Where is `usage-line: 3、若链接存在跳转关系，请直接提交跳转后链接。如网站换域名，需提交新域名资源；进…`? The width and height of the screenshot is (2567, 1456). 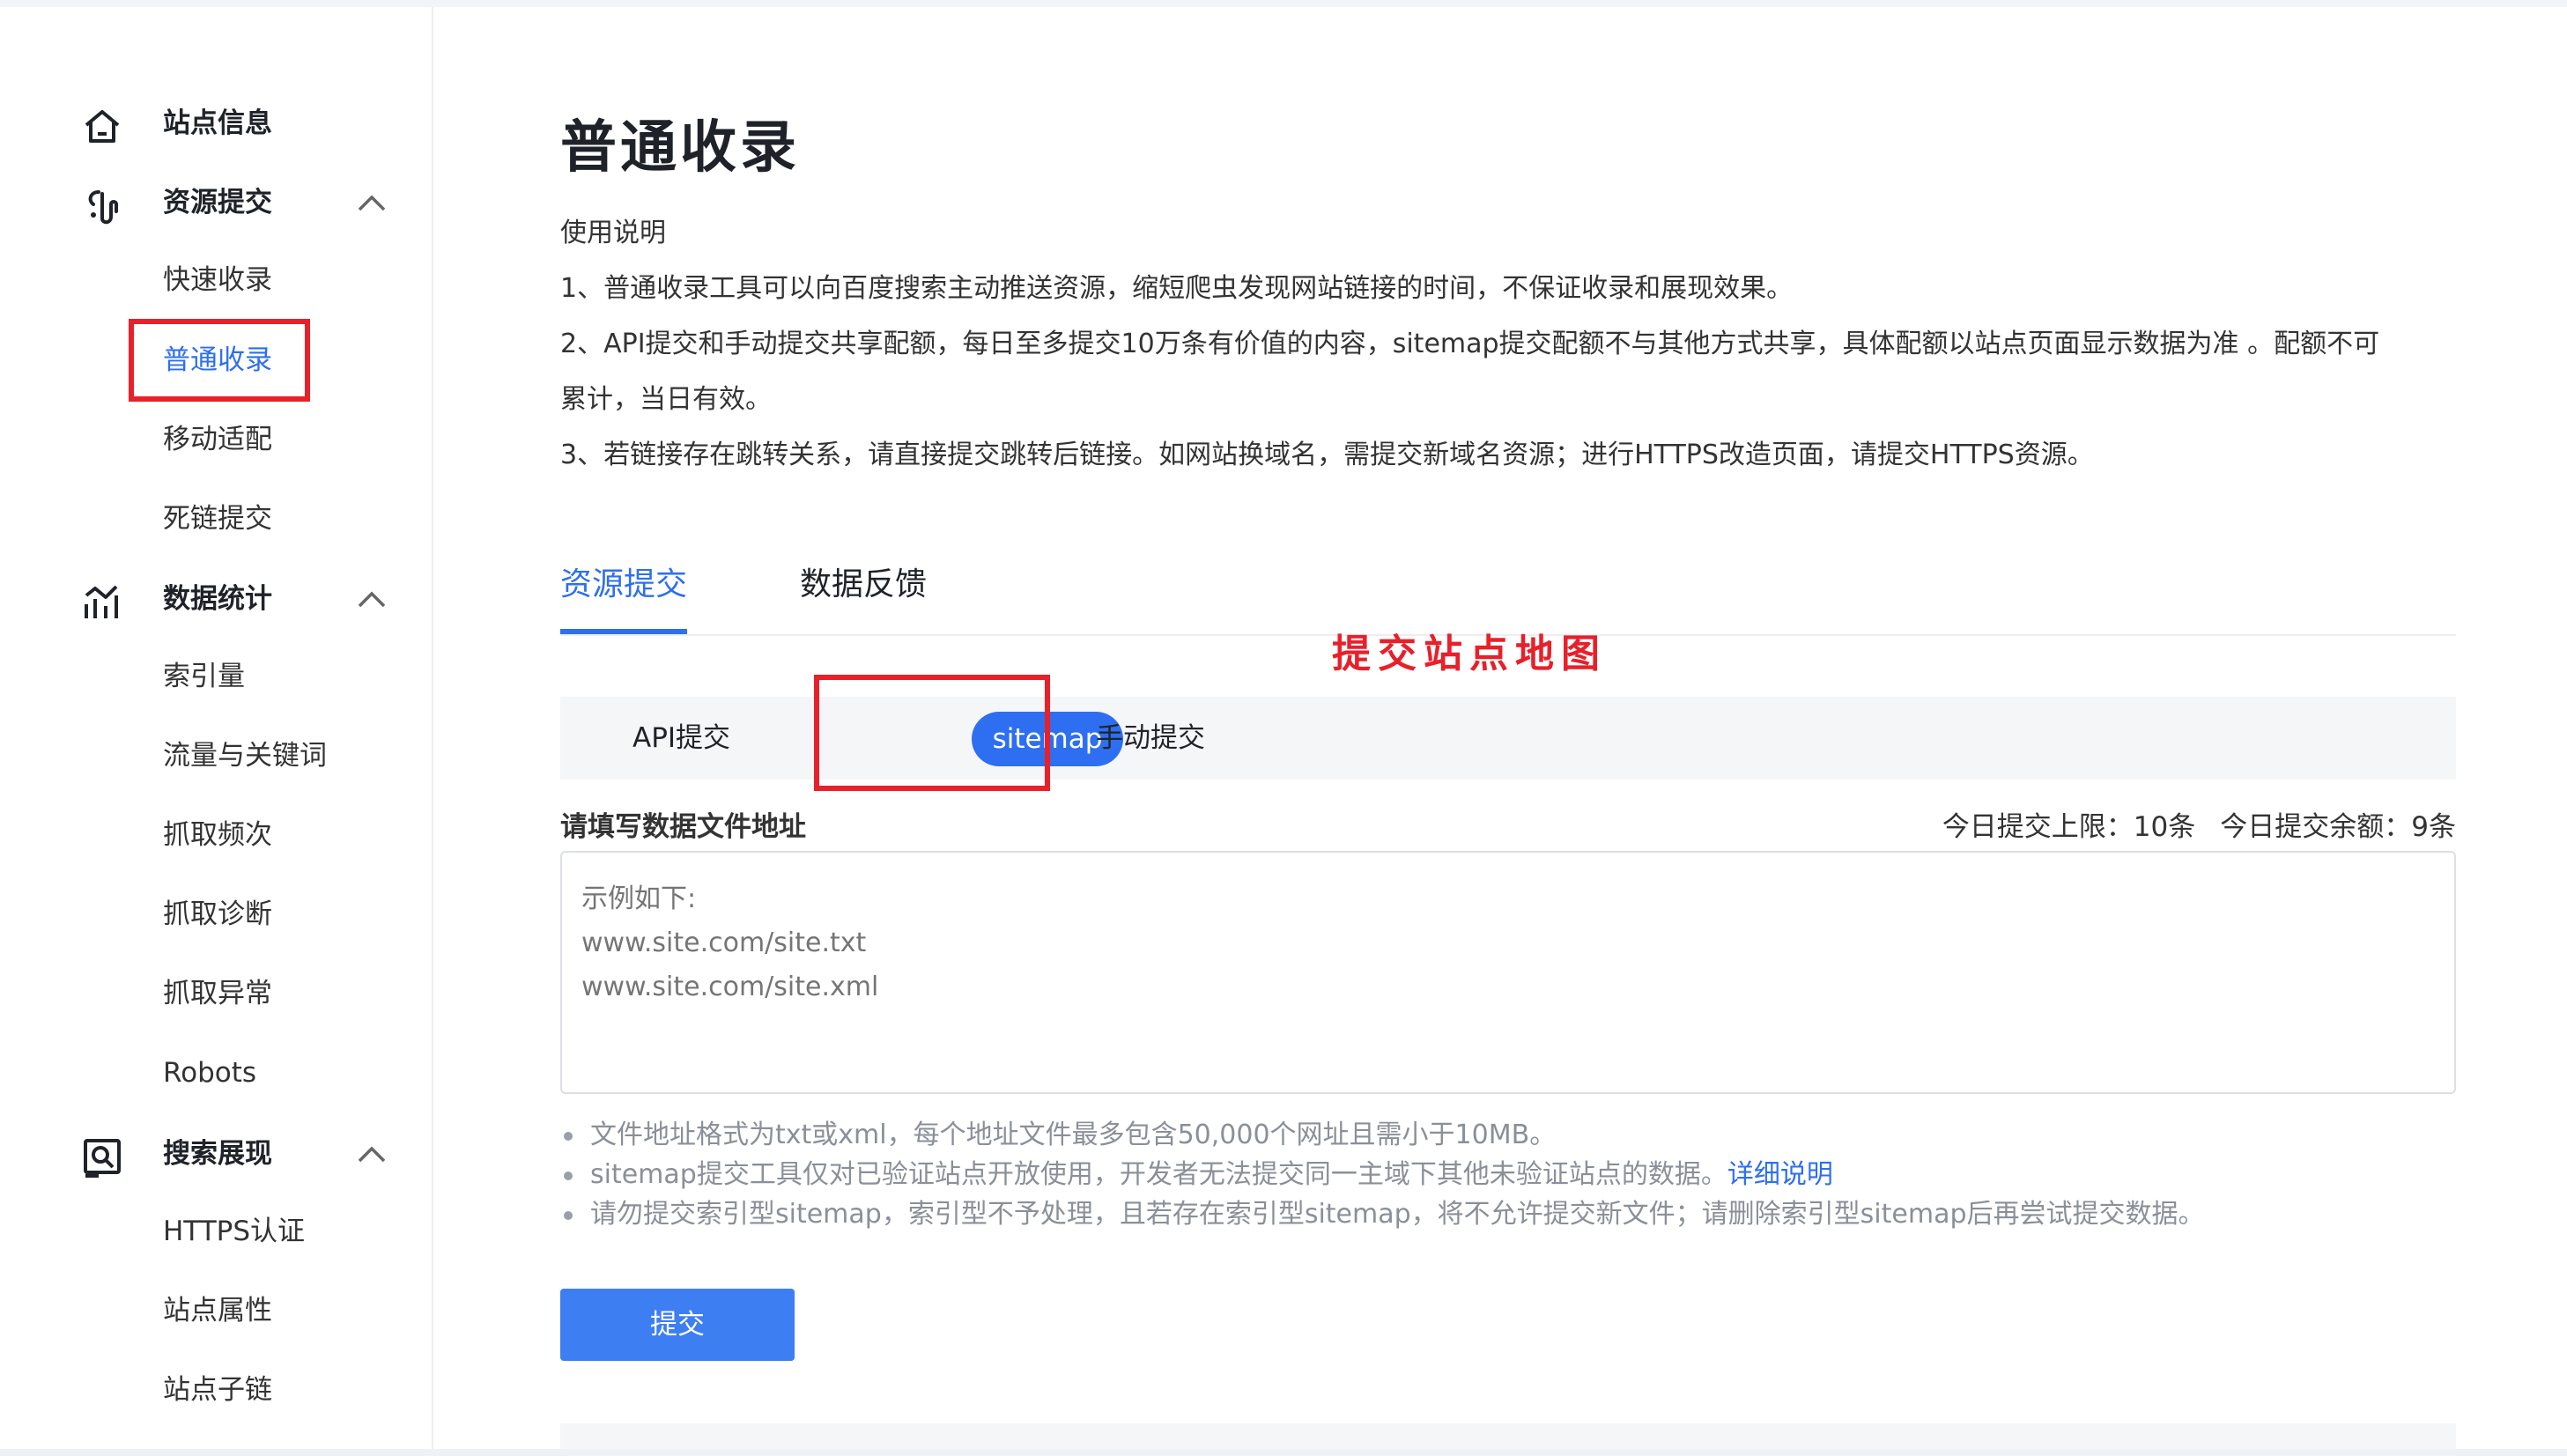 usage-line: 3、若链接存在跳转关系，请直接提交跳转后链接。如网站换域名，需提交新域名资源；进… is located at coordinates (1327, 455).